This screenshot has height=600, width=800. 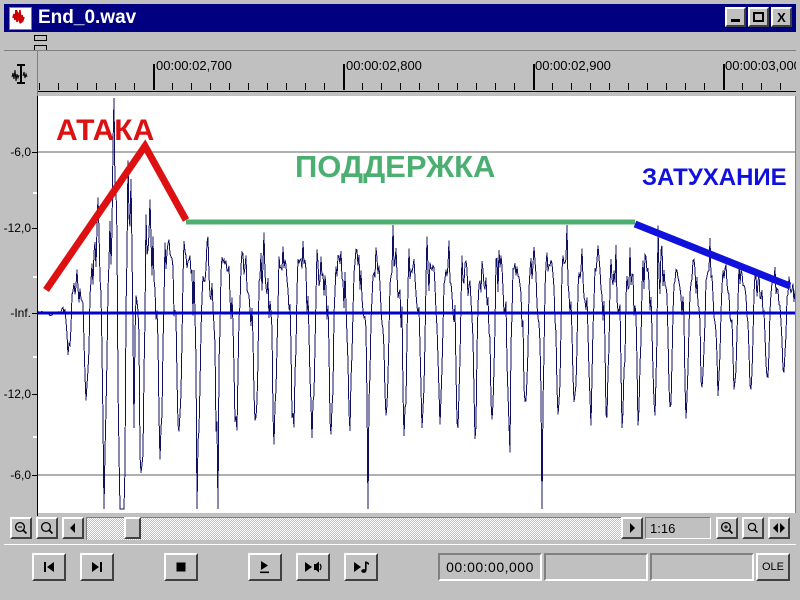 I want to click on play-preview-button, so click(x=313, y=567).